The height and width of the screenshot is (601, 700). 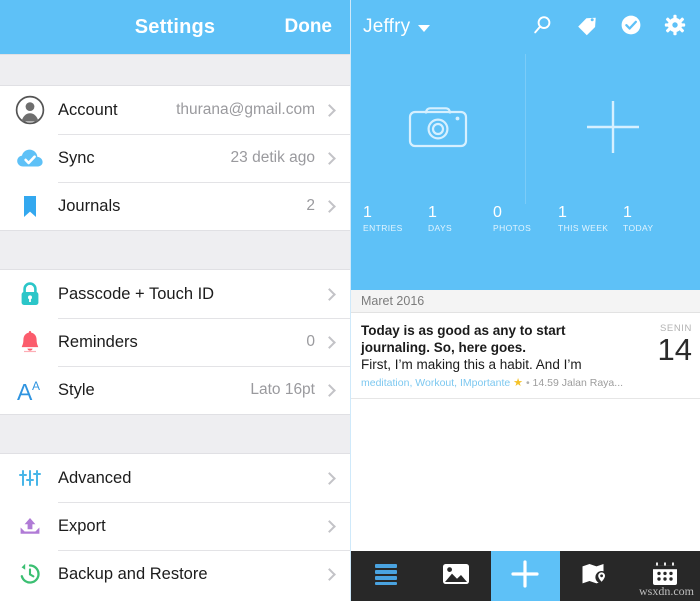 I want to click on list-icon, so click(x=386, y=576).